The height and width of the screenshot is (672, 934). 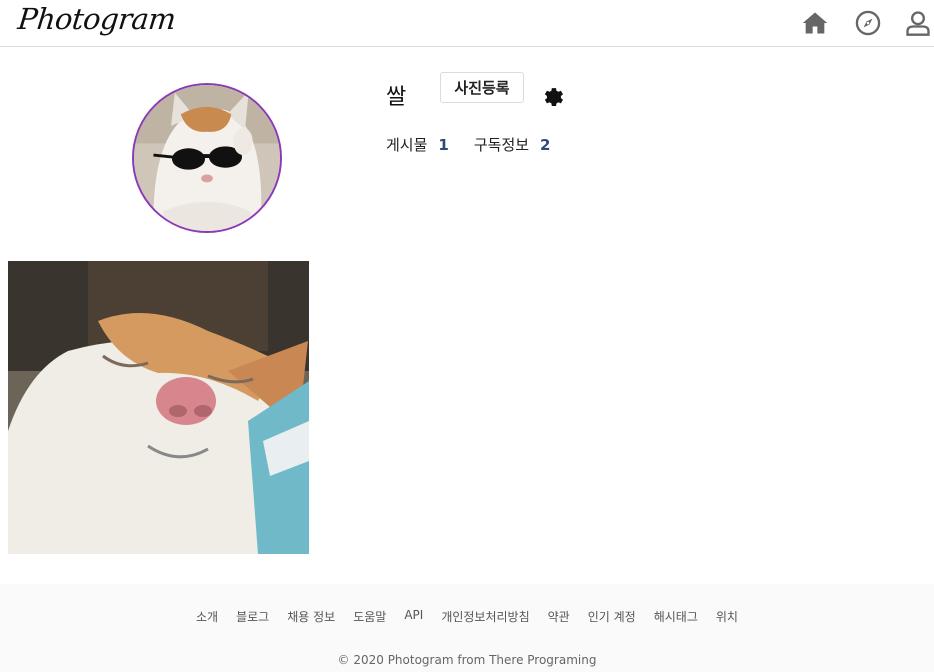 I want to click on copyright: © 2020 Photogram from There Programing, so click(x=467, y=660).